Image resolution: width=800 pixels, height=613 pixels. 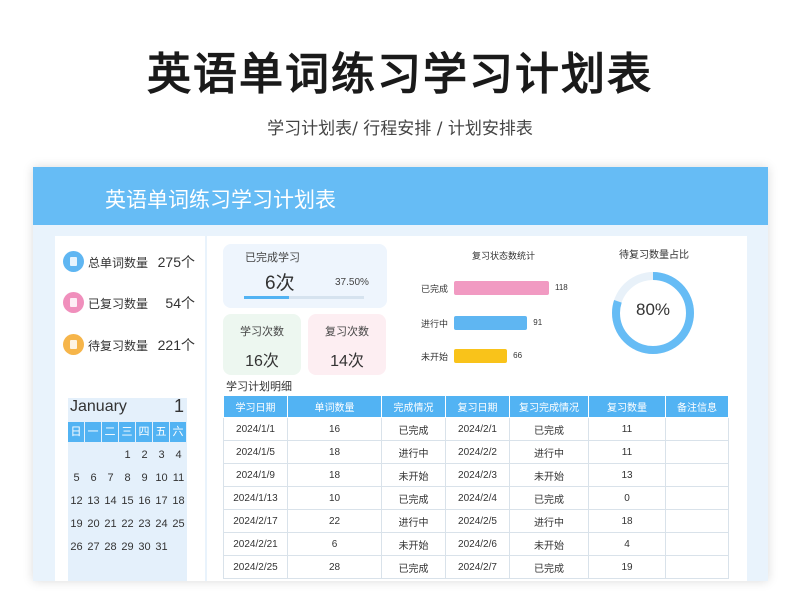 What do you see at coordinates (400, 196) in the screenshot?
I see `sheet-banner: 英语单词练习学习计划表` at bounding box center [400, 196].